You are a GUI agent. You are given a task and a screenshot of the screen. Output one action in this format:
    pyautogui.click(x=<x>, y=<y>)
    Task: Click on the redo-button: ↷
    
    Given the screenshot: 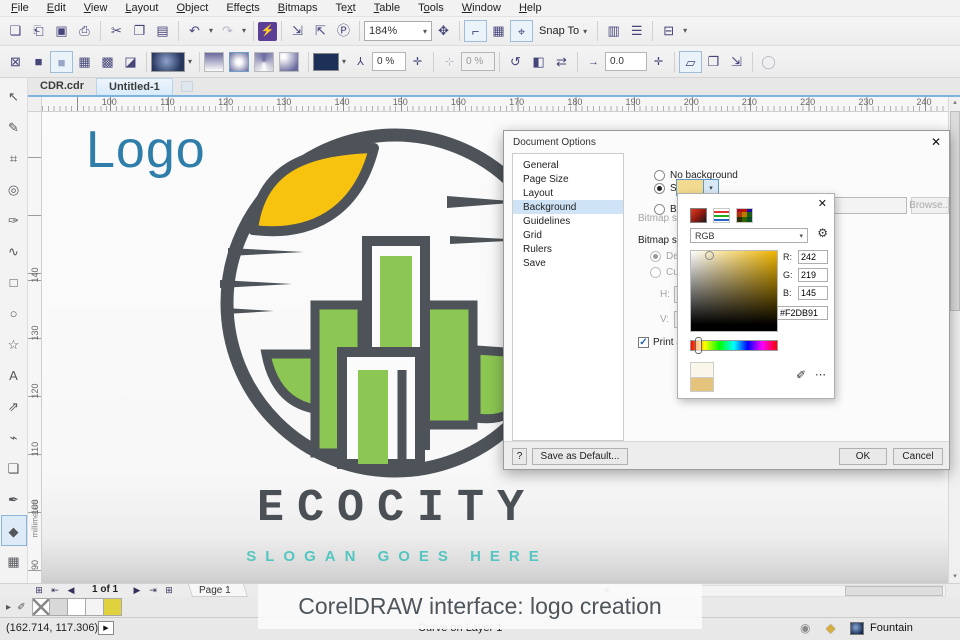 What is the action you would take?
    pyautogui.click(x=227, y=31)
    